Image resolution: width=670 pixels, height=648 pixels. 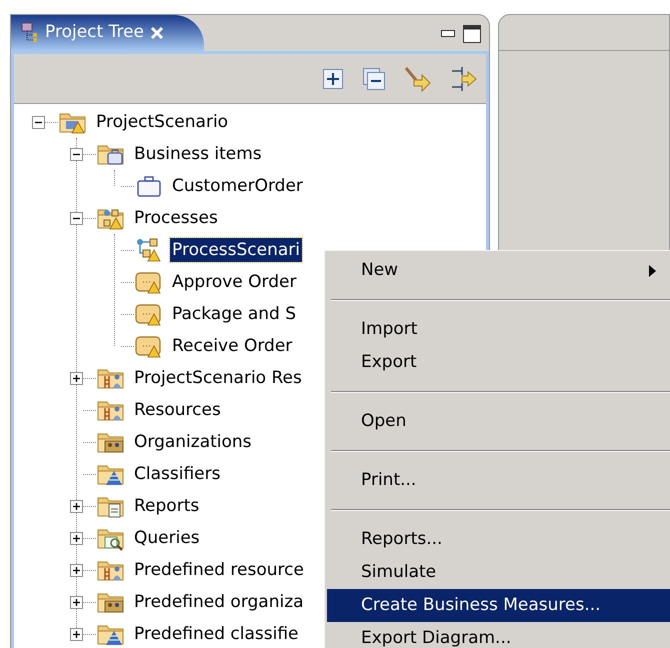 I want to click on tree-item: Queries, so click(x=167, y=538).